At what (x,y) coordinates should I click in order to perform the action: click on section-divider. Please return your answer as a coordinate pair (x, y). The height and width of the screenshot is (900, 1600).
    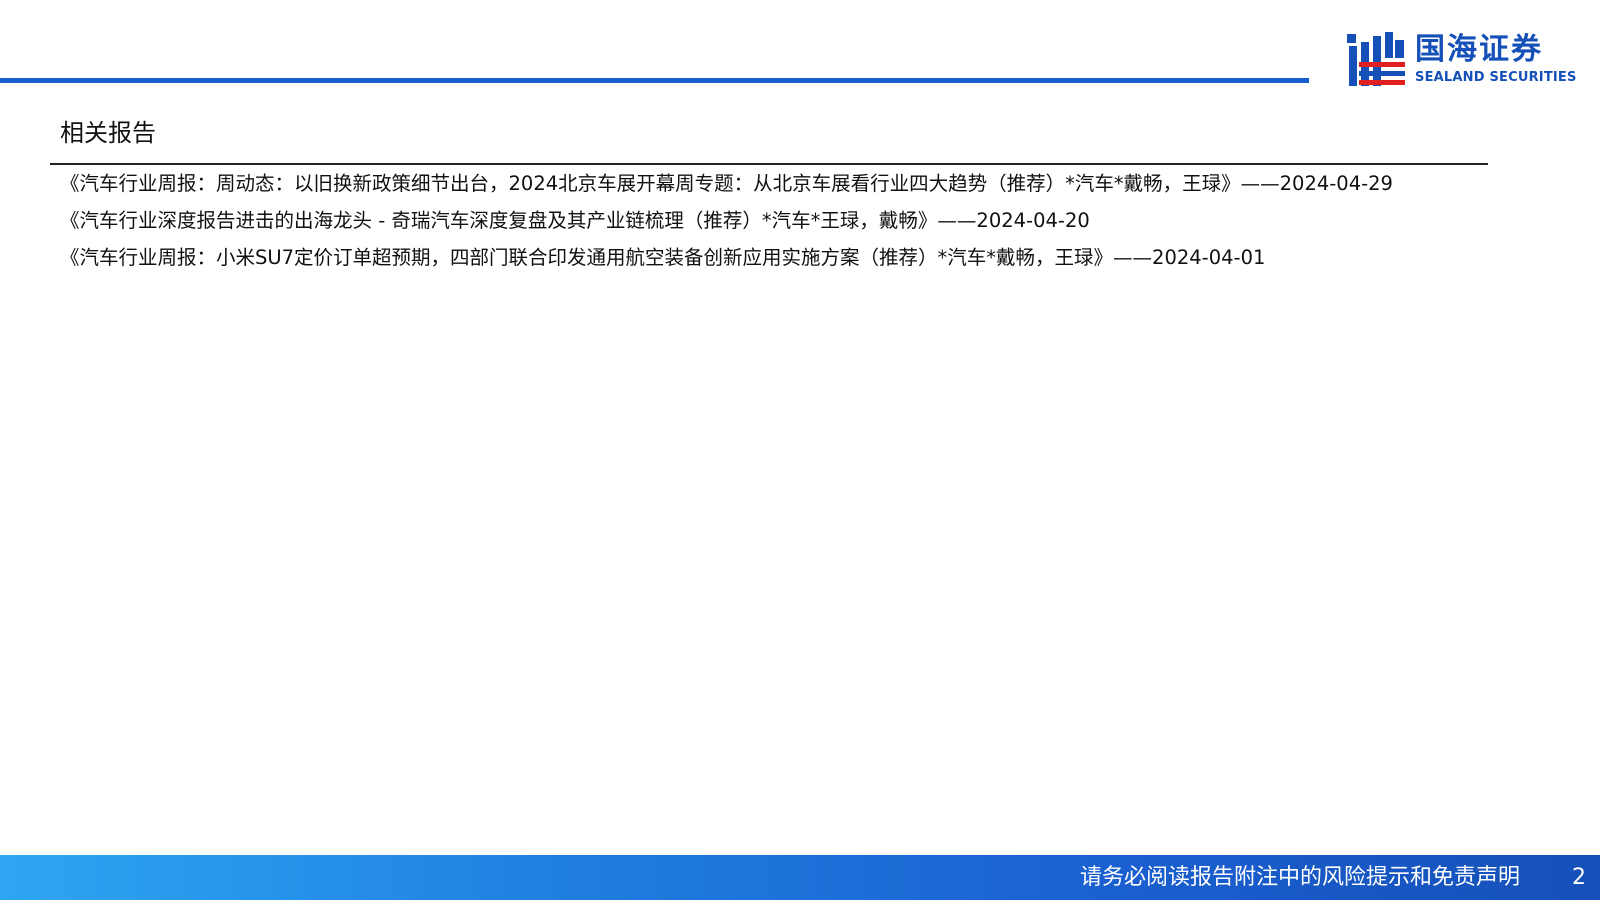
    Looking at the image, I should click on (769, 164).